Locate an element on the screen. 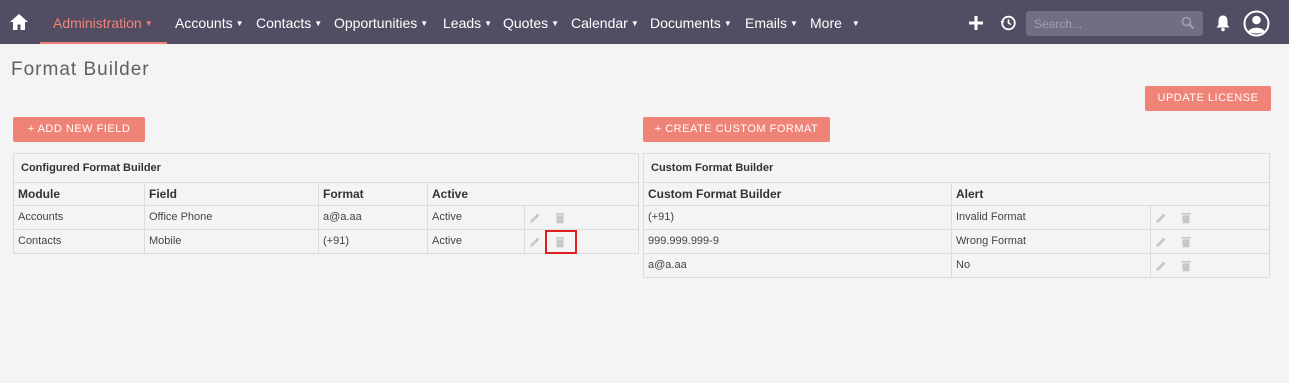 The width and height of the screenshot is (1289, 383). table-row: Accounts Office Phone a@a.aa Active is located at coordinates (326, 218).